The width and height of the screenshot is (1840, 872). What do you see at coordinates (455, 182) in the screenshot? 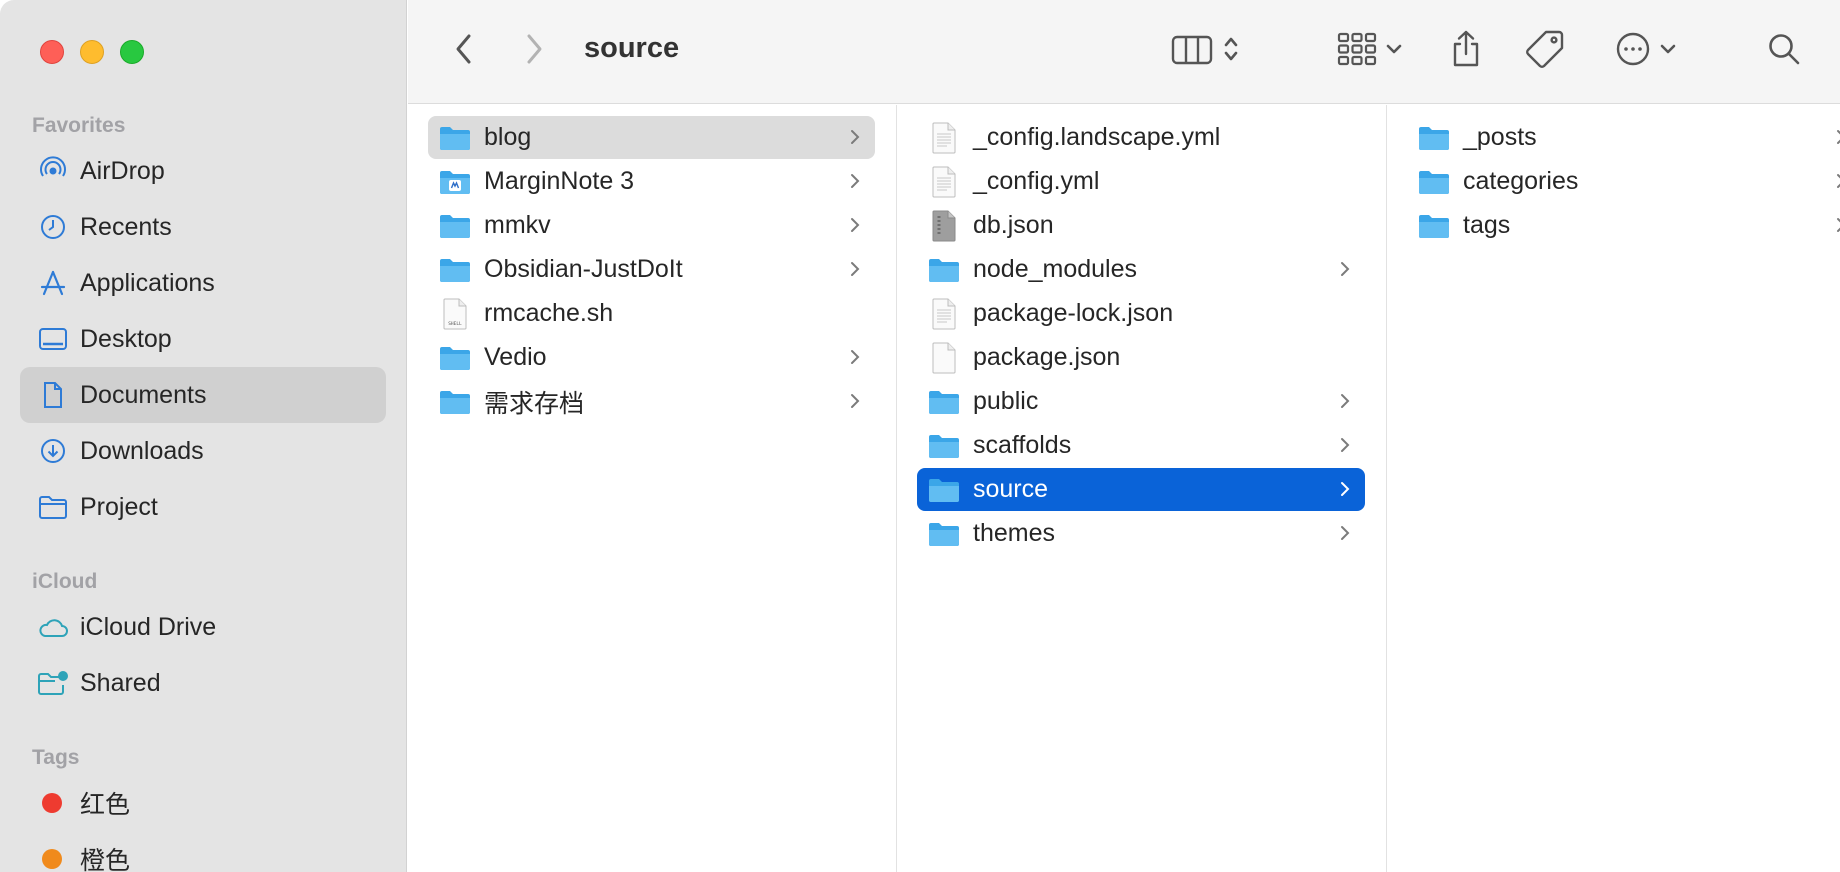
I see `marginnote-folder-icon` at bounding box center [455, 182].